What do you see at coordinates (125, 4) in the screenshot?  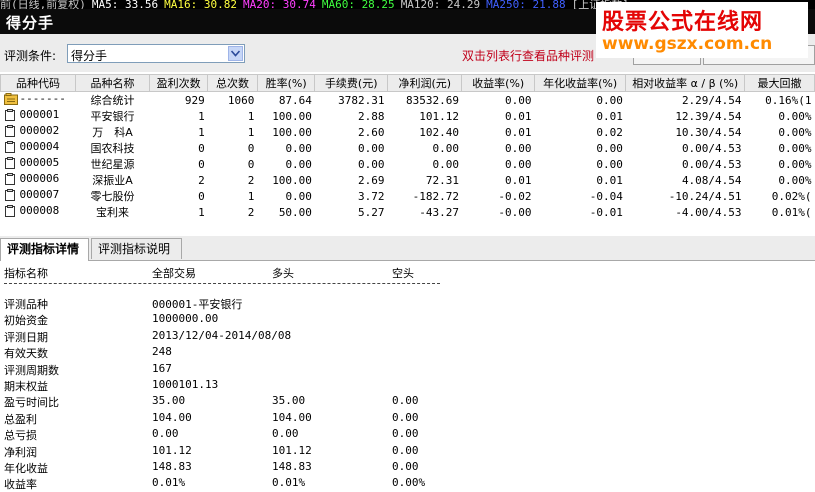 I see `indicator-value: MA5: 33.56` at bounding box center [125, 4].